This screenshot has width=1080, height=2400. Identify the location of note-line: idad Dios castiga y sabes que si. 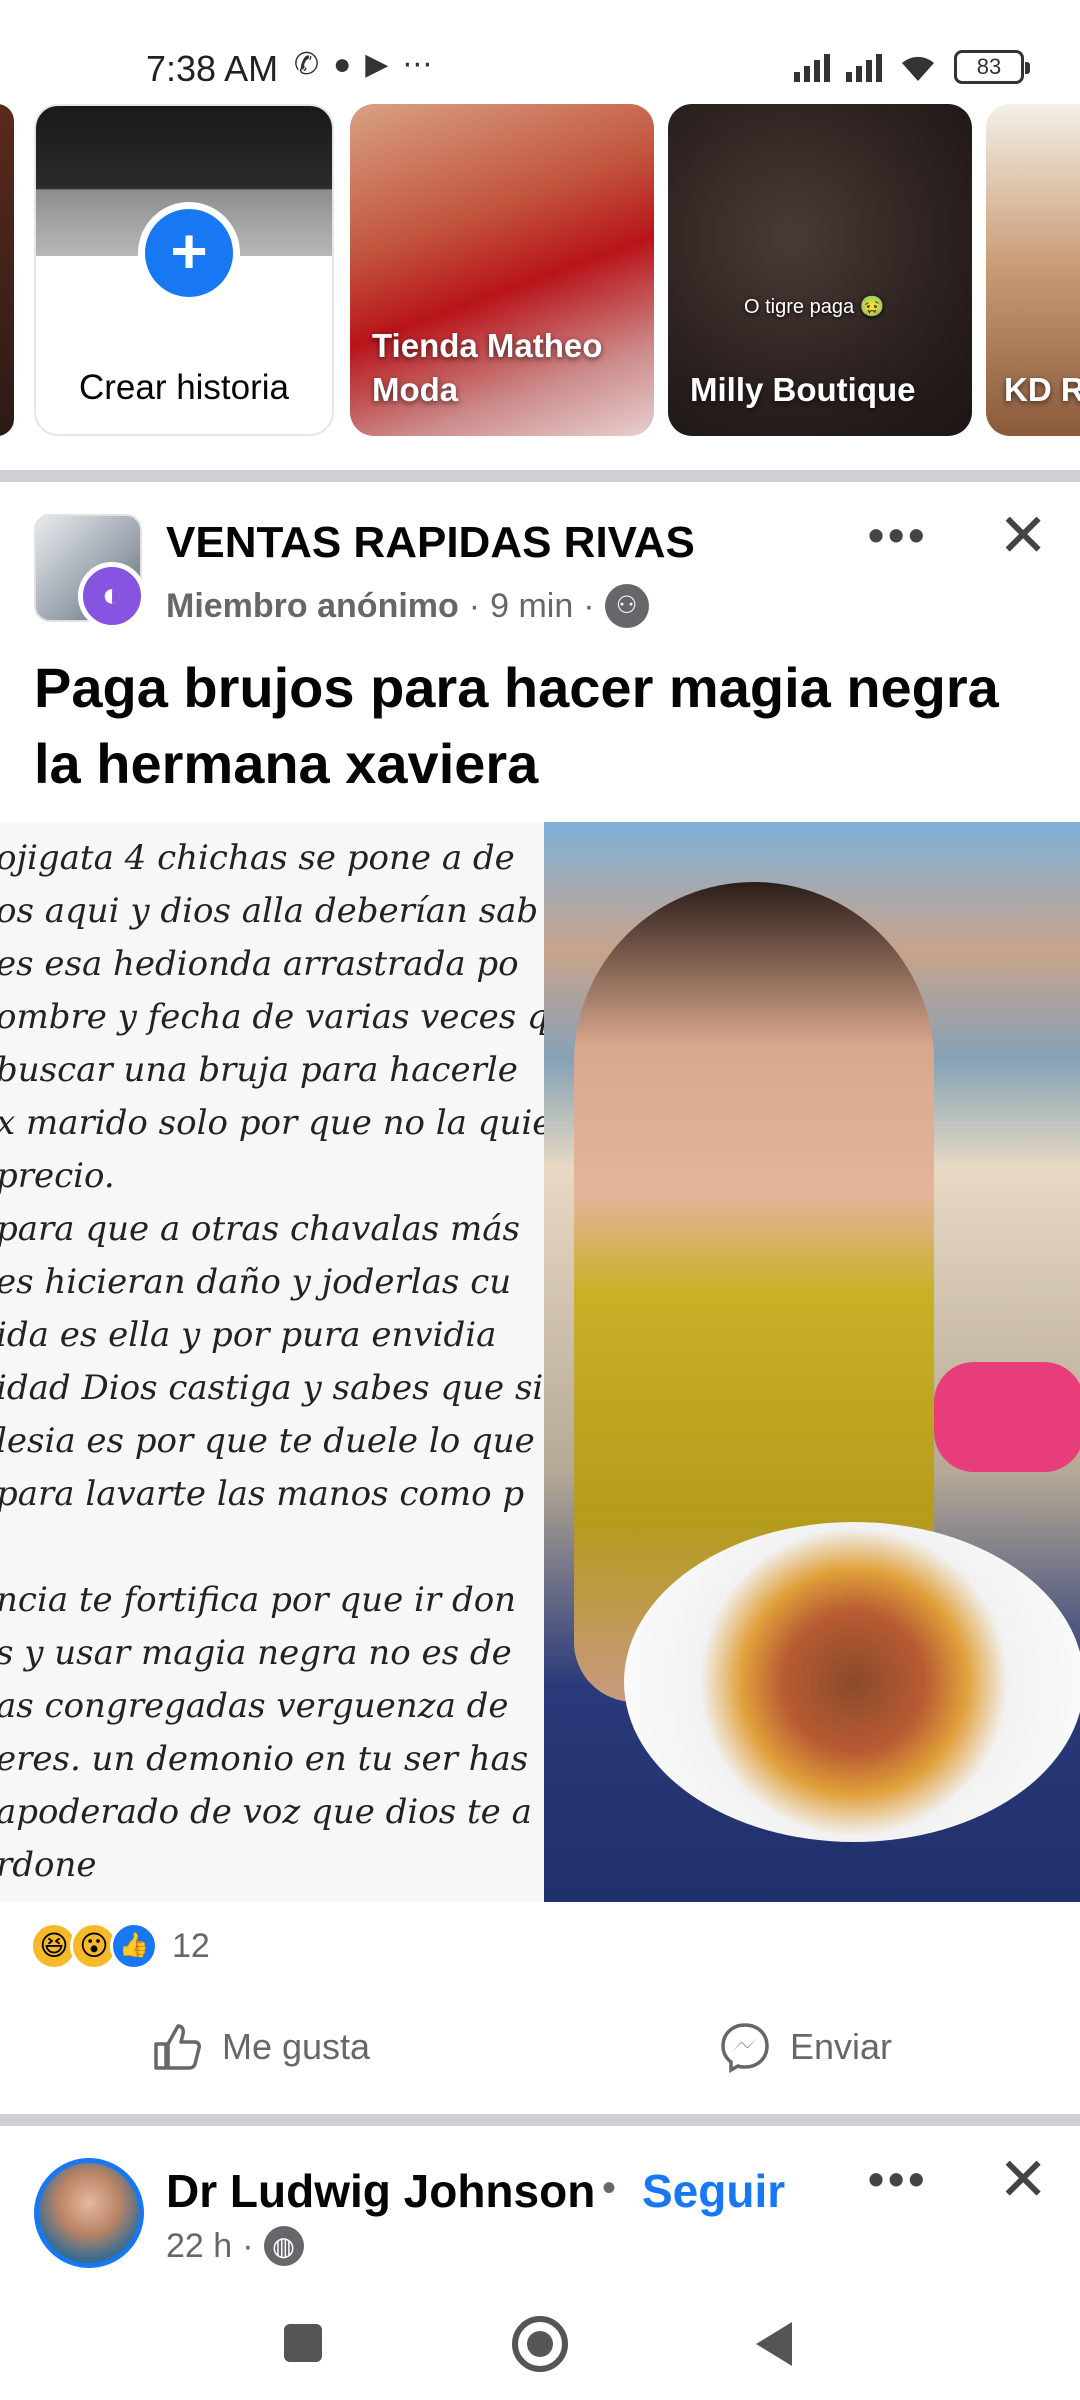
(272, 1388).